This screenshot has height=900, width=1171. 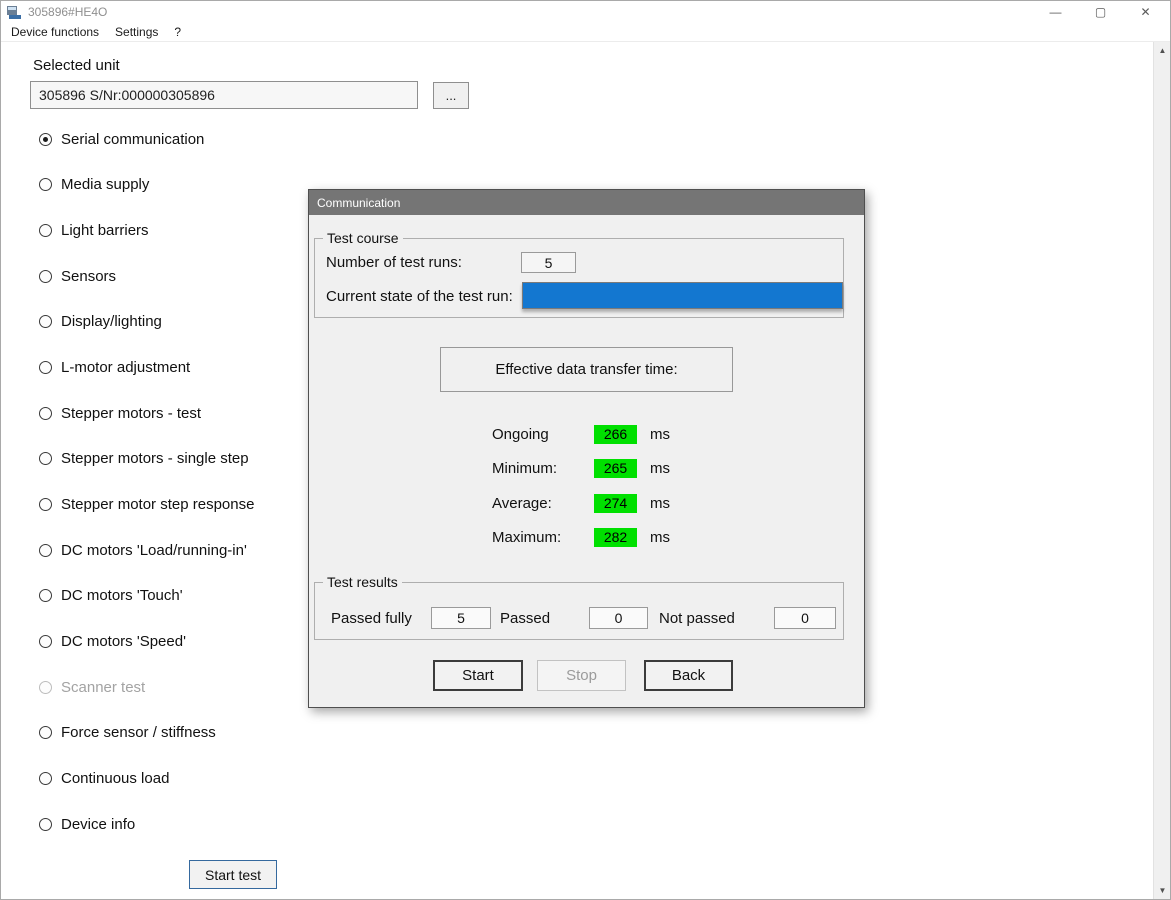 I want to click on radio-option-light-barriers: Light barriers, so click(x=146, y=230).